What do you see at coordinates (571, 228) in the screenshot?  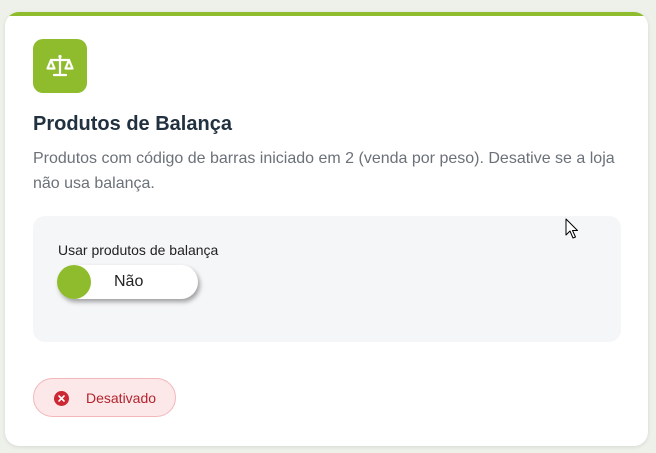 I see `mouse-cursor-icon` at bounding box center [571, 228].